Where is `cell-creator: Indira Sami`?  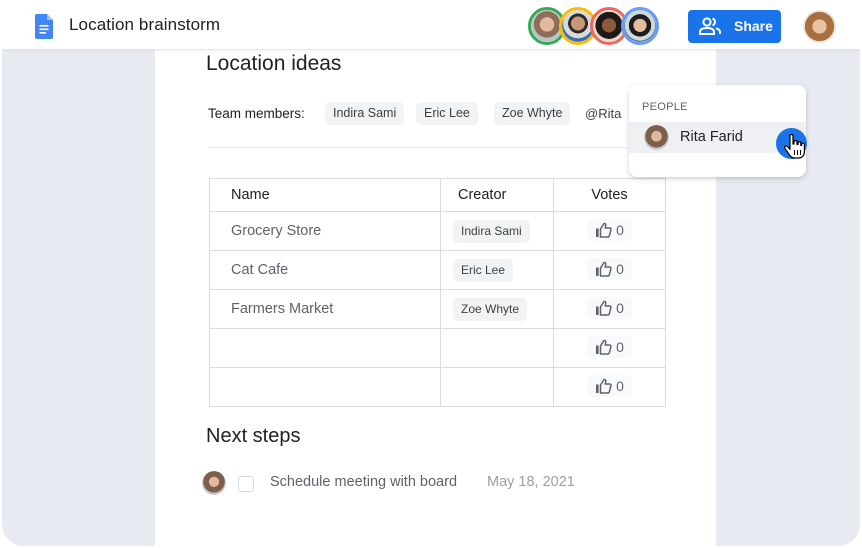
cell-creator: Indira Sami is located at coordinates (497, 231).